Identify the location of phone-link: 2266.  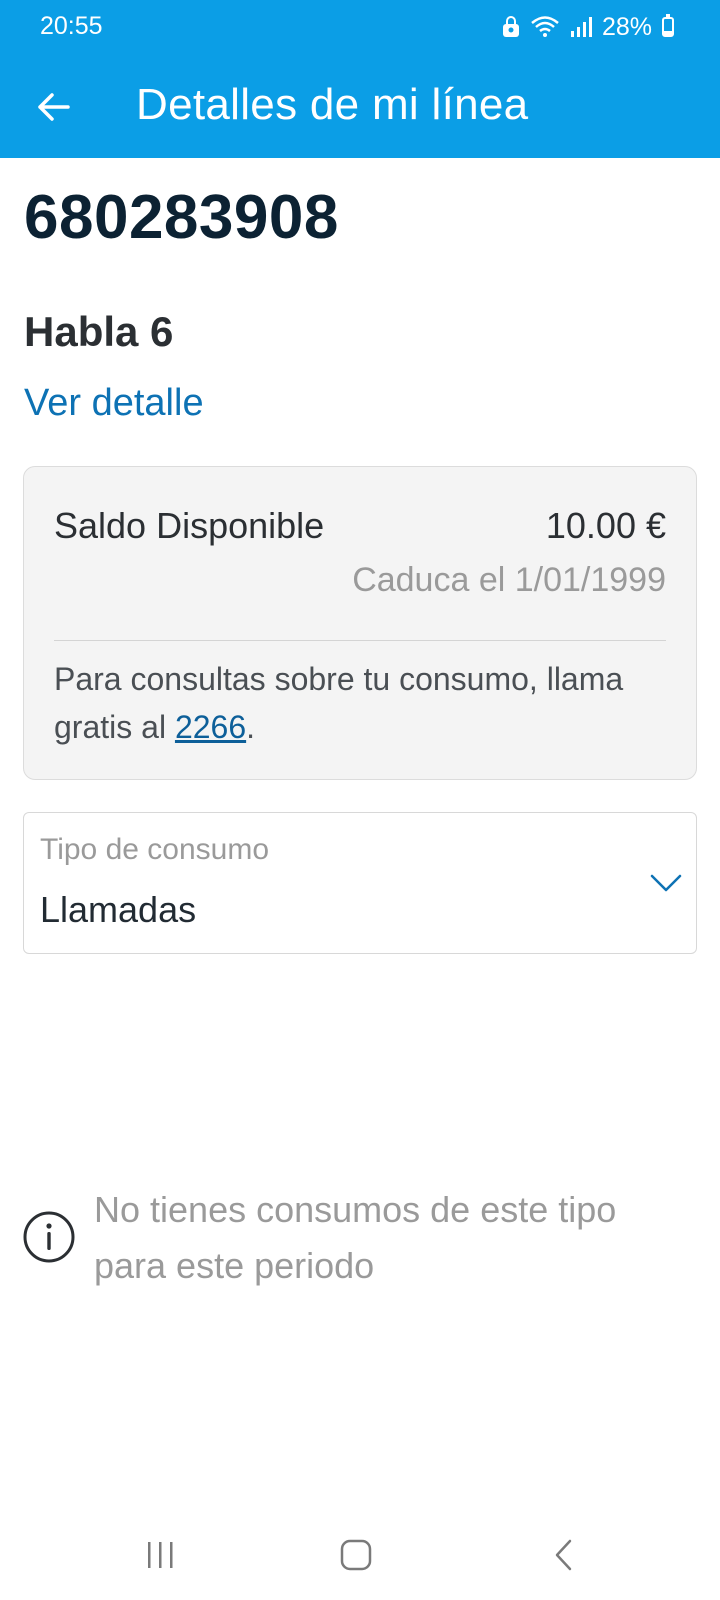
(210, 727).